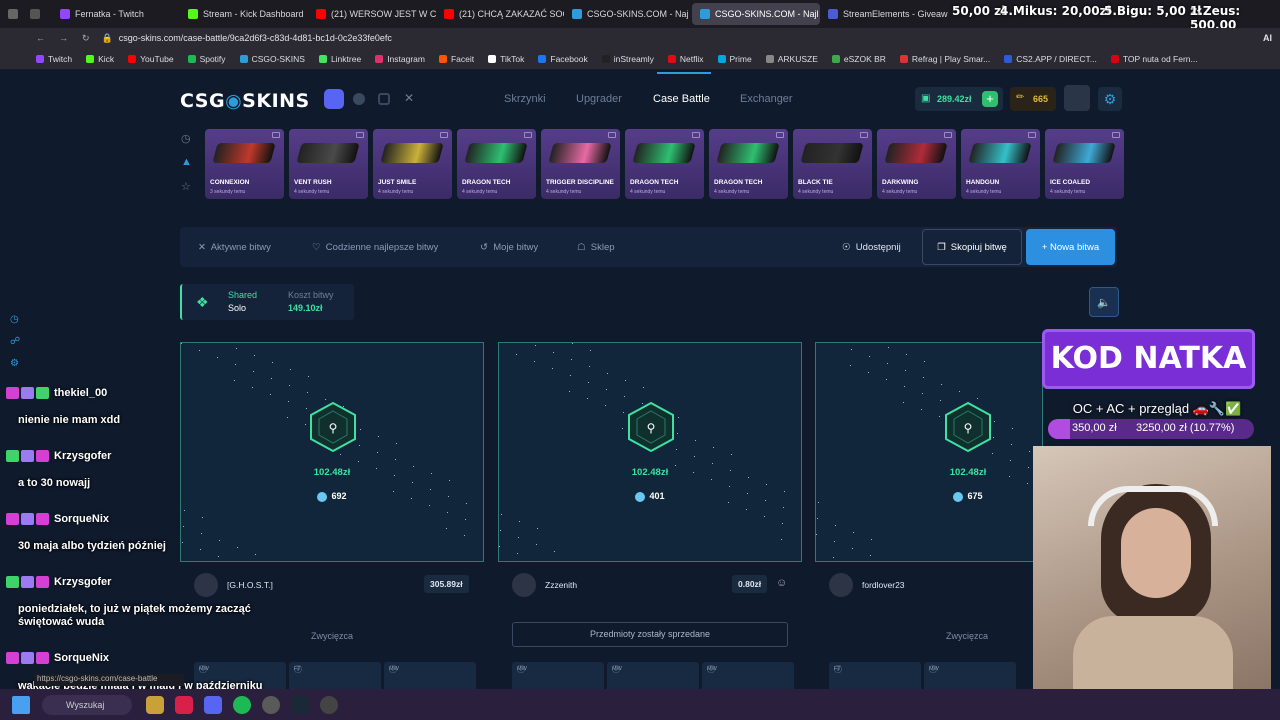 The height and width of the screenshot is (720, 1280). What do you see at coordinates (628, 14) in the screenshot?
I see `browser-tab: CSGO-SKINS.COM - Naj` at bounding box center [628, 14].